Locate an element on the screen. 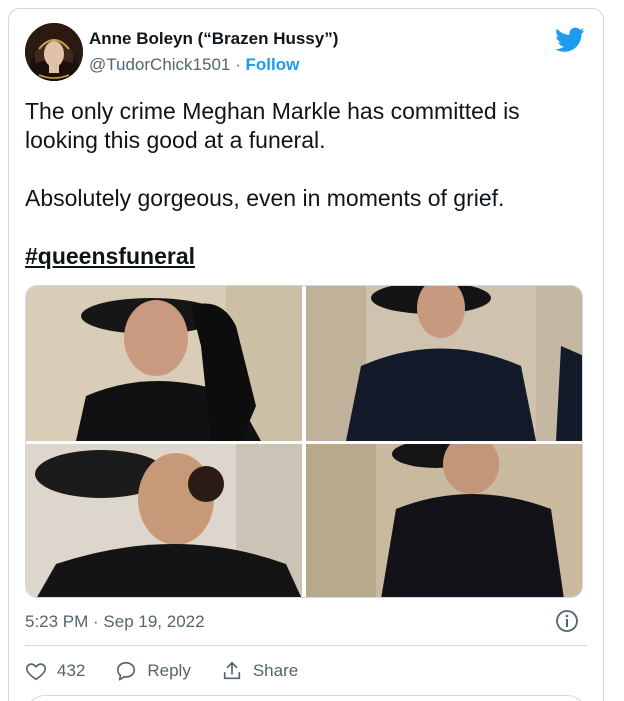 Image resolution: width=624 pixels, height=701 pixels. tweet-timestamp: 5:23 PM · Sep 19, 2022 is located at coordinates (115, 622).